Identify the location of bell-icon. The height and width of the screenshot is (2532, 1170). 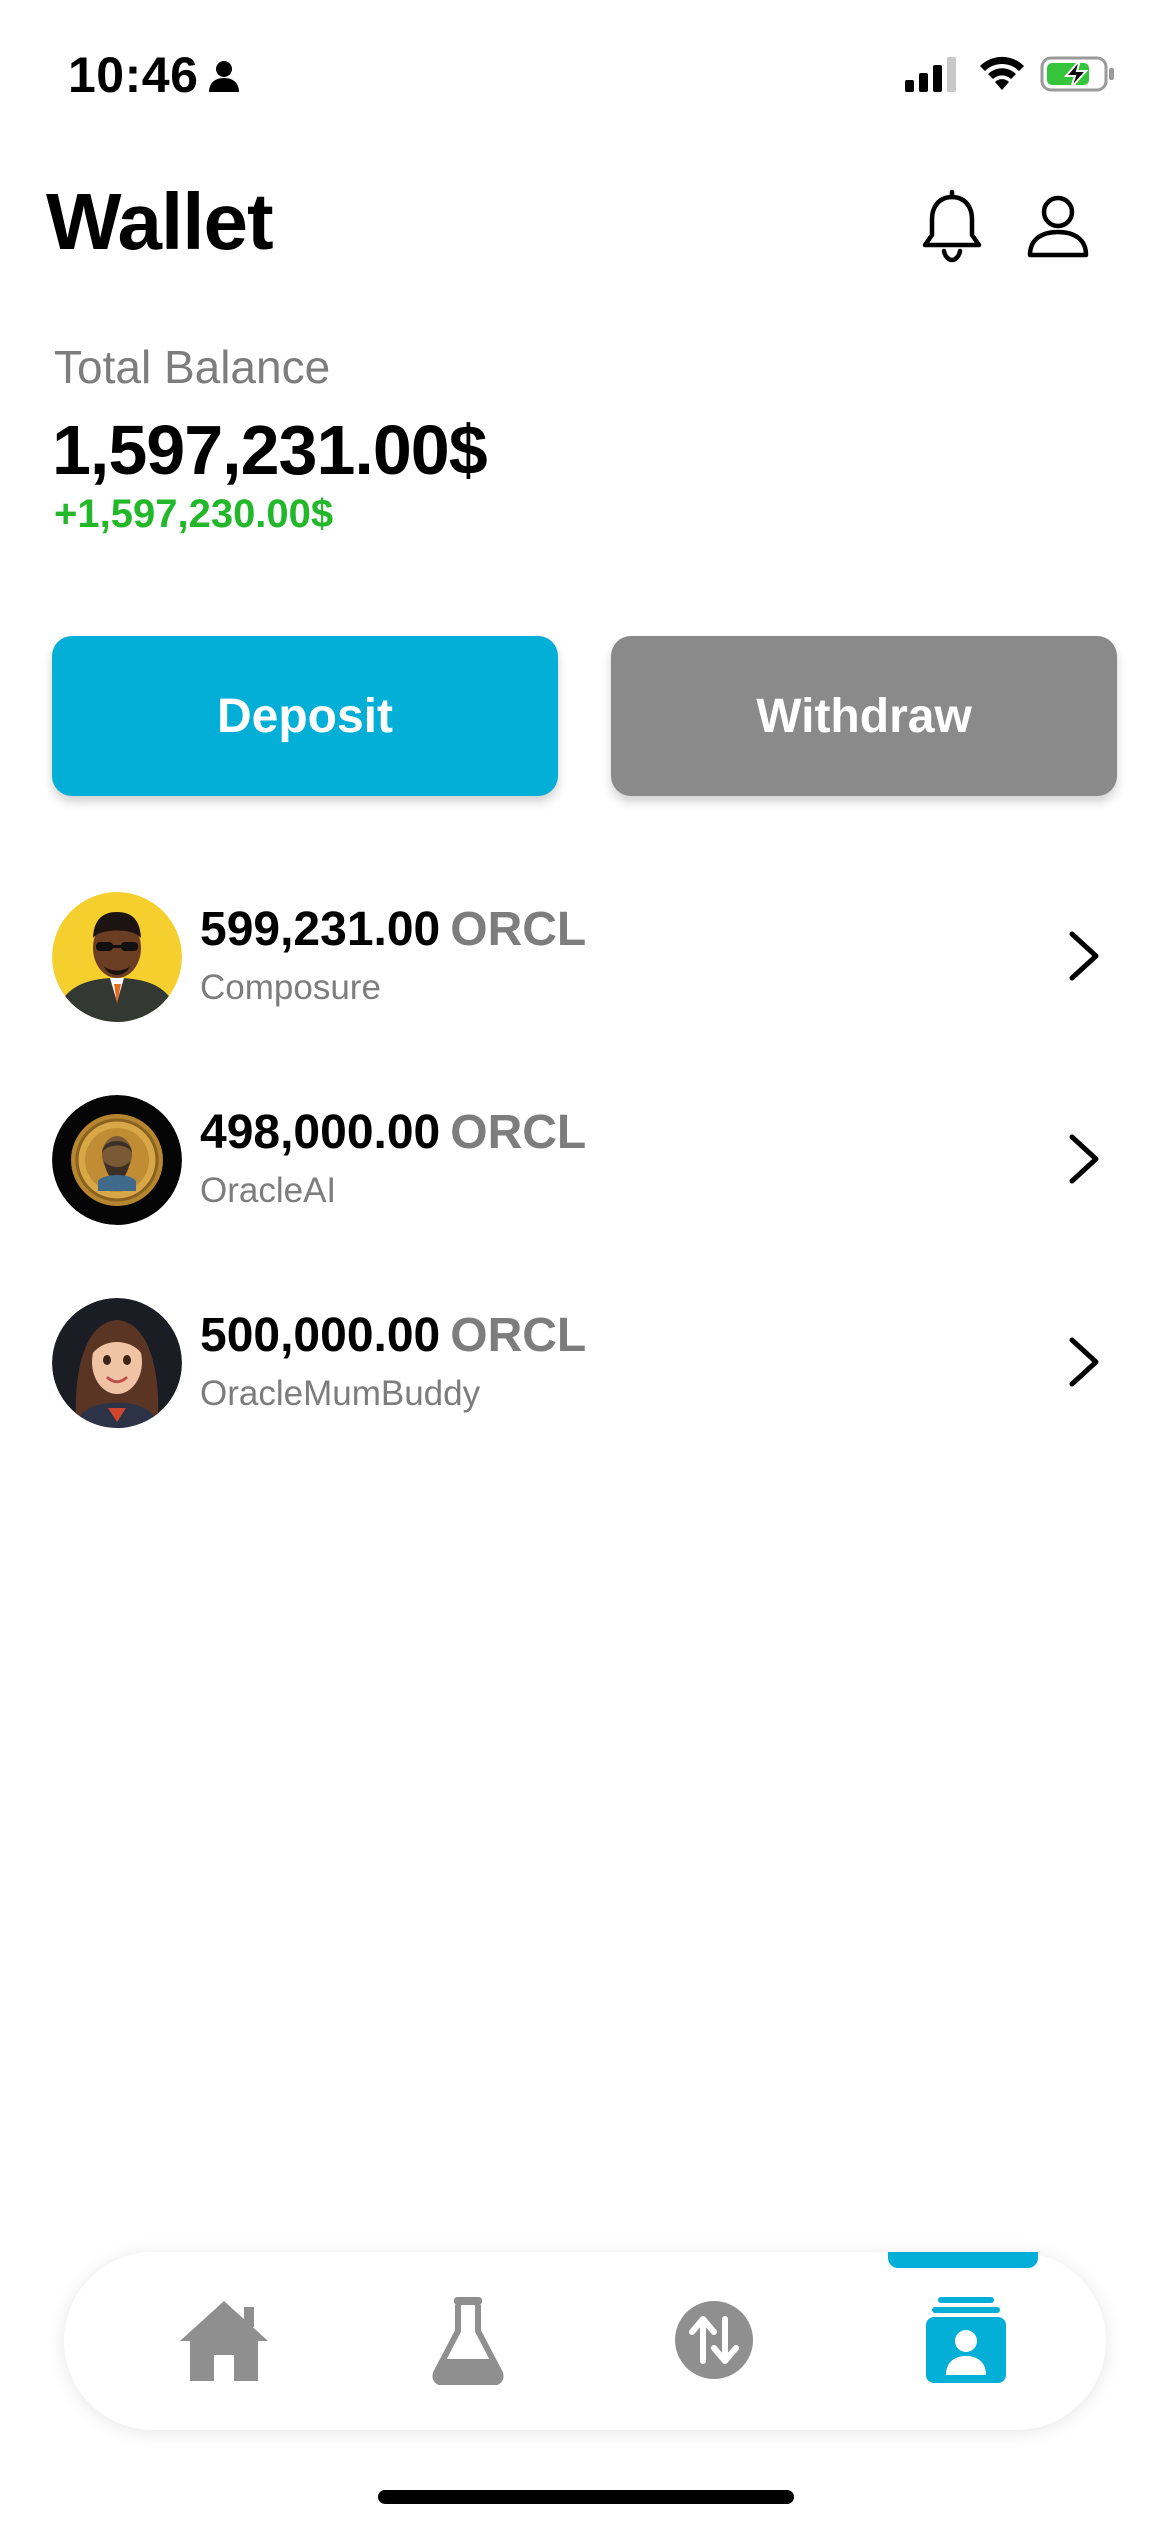
(952, 226).